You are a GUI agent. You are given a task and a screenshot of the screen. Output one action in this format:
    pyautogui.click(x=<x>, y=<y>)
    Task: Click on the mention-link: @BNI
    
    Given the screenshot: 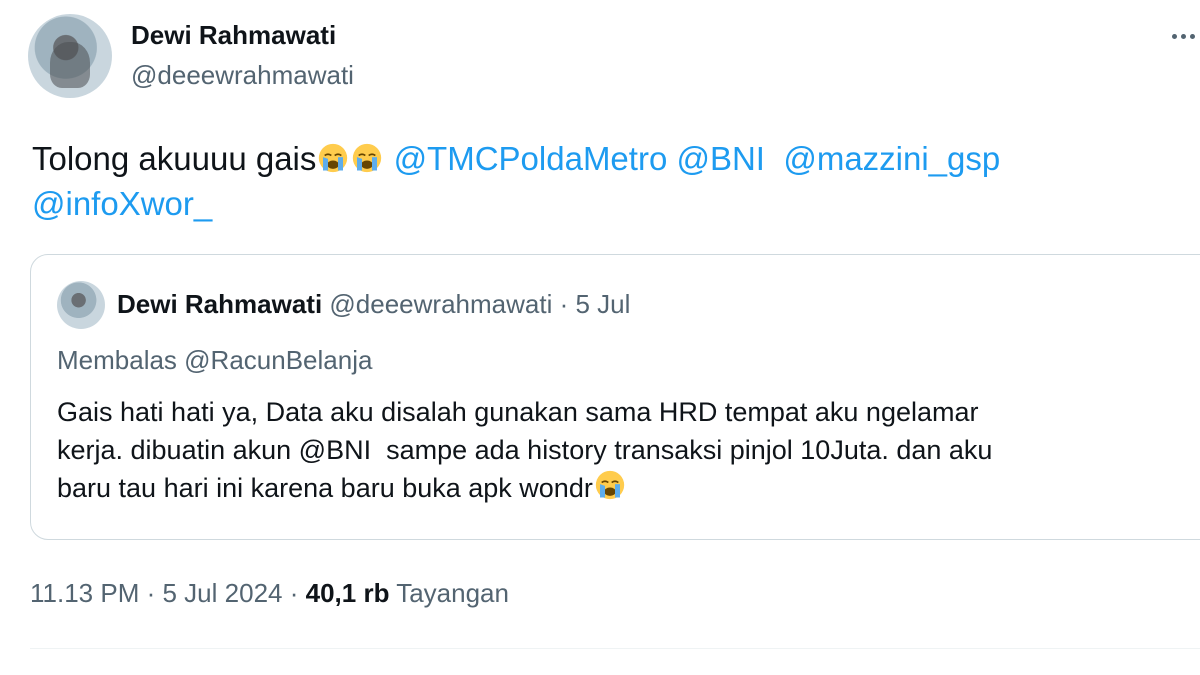 What is the action you would take?
    pyautogui.click(x=720, y=158)
    